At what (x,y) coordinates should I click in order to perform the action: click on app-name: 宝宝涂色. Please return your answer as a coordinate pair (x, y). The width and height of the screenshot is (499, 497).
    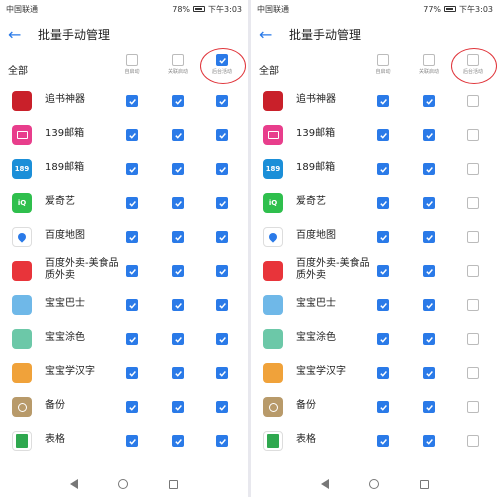
    Looking at the image, I should click on (316, 337).